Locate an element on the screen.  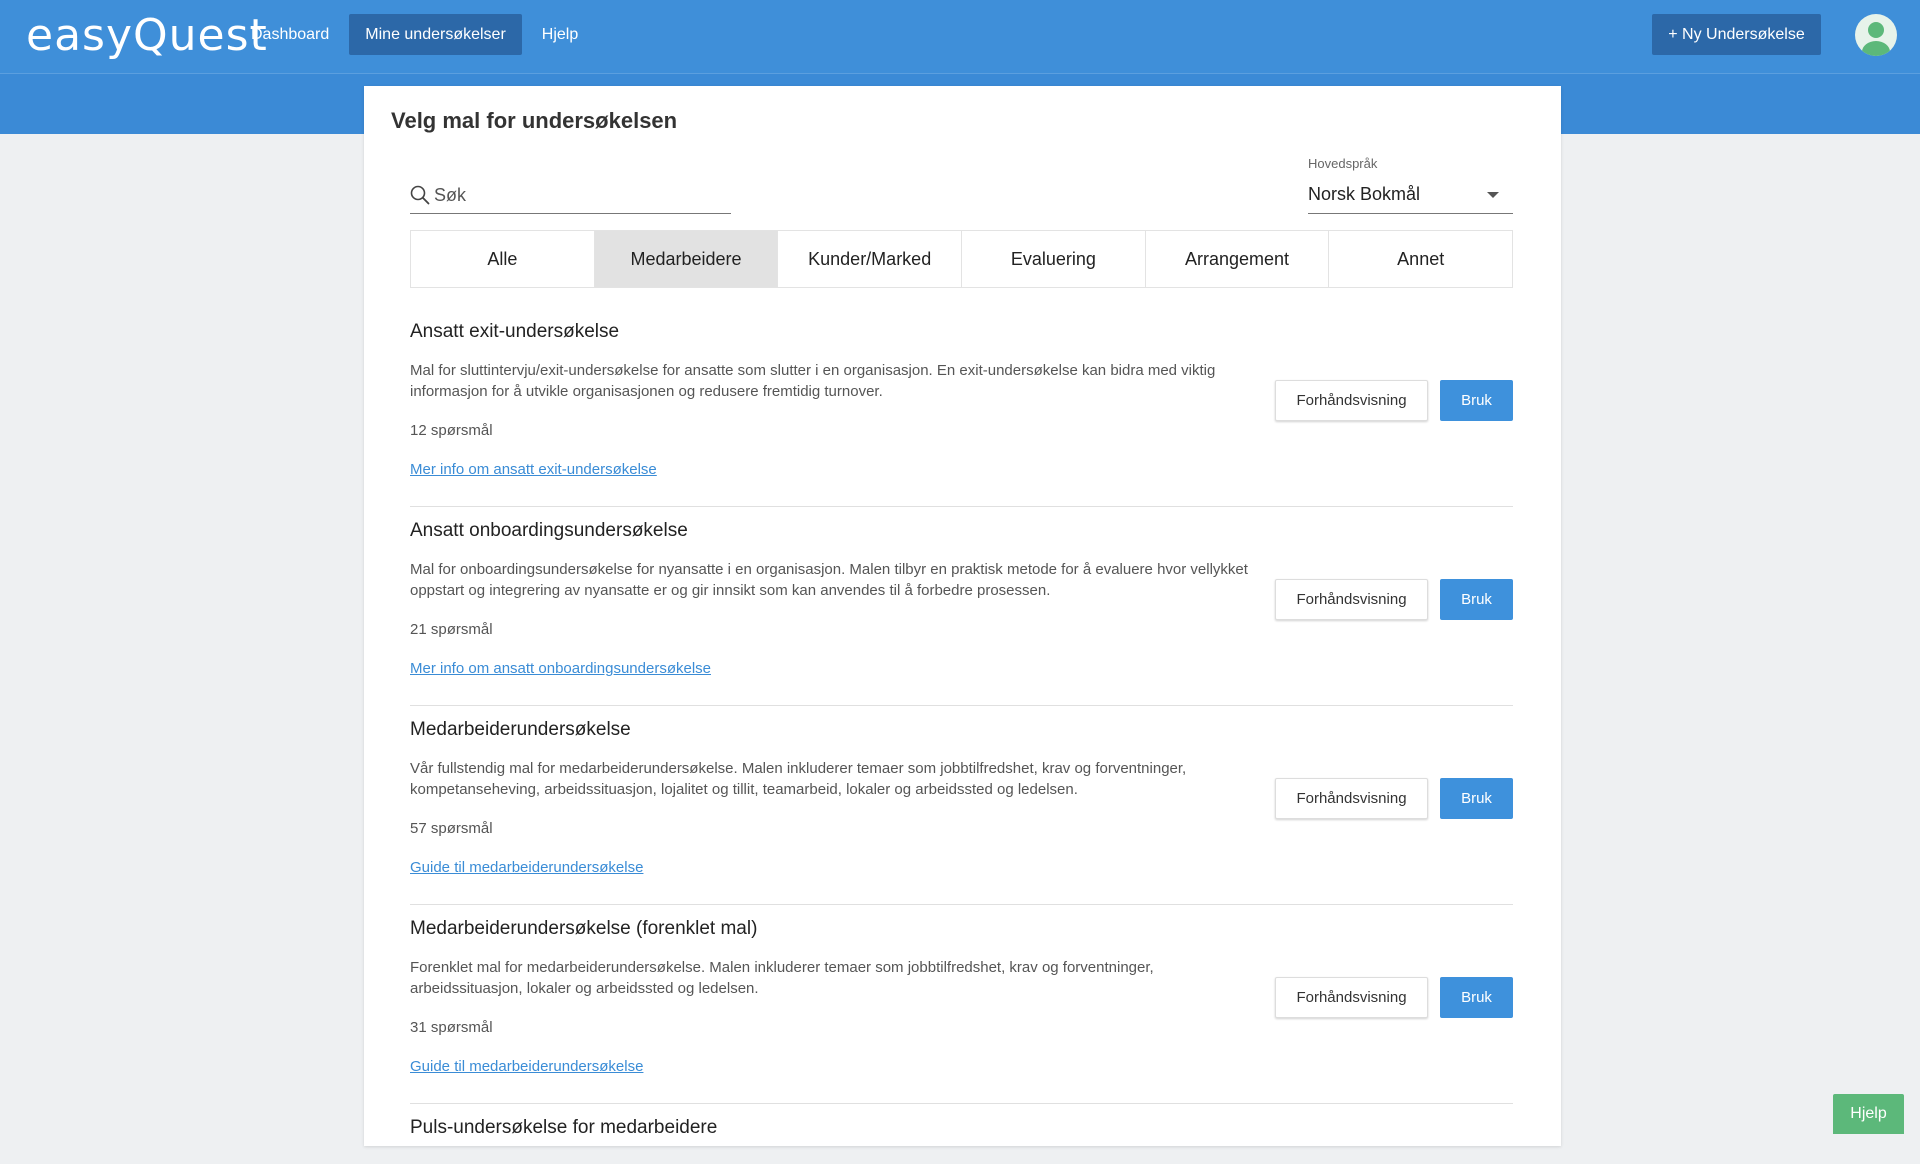
nav-item-help: Hjelp is located at coordinates (560, 34).